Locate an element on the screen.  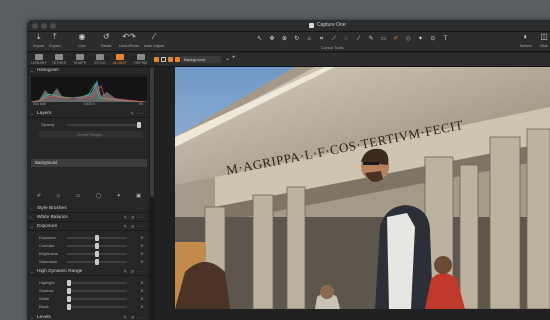
import-icon: ⤓ is located at coordinates (38, 36).